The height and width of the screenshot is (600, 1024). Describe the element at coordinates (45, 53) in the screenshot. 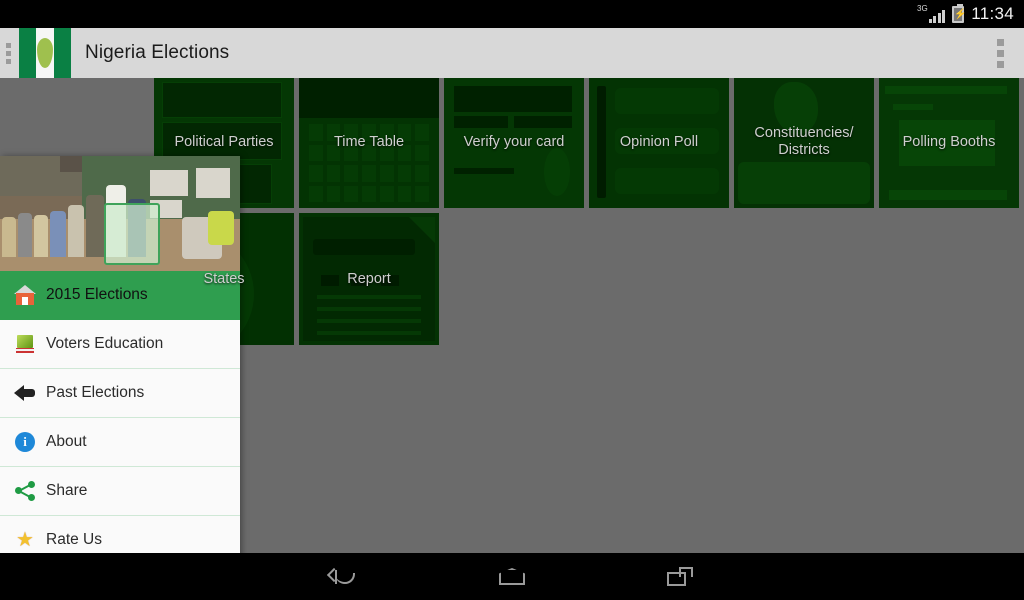

I see `nigeria-flag-logo` at that location.